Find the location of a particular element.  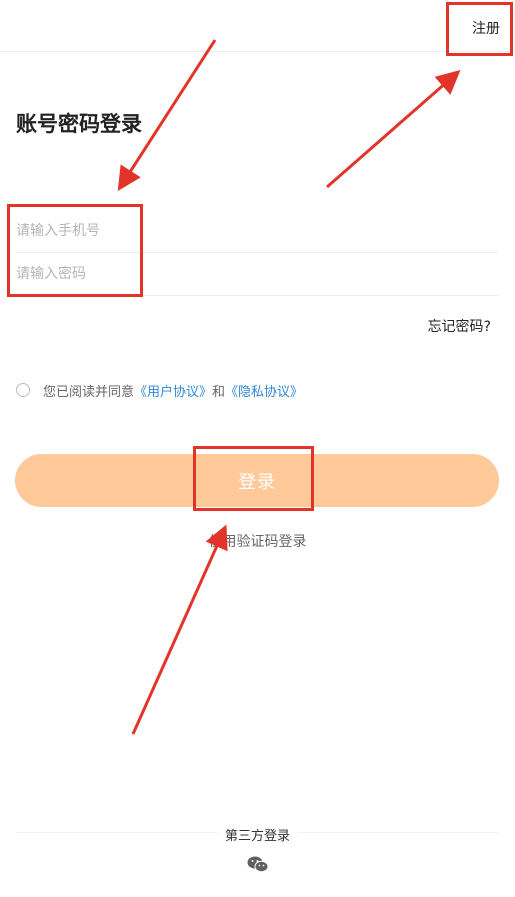

third-party-label: 第三方登录 is located at coordinates (257, 836).